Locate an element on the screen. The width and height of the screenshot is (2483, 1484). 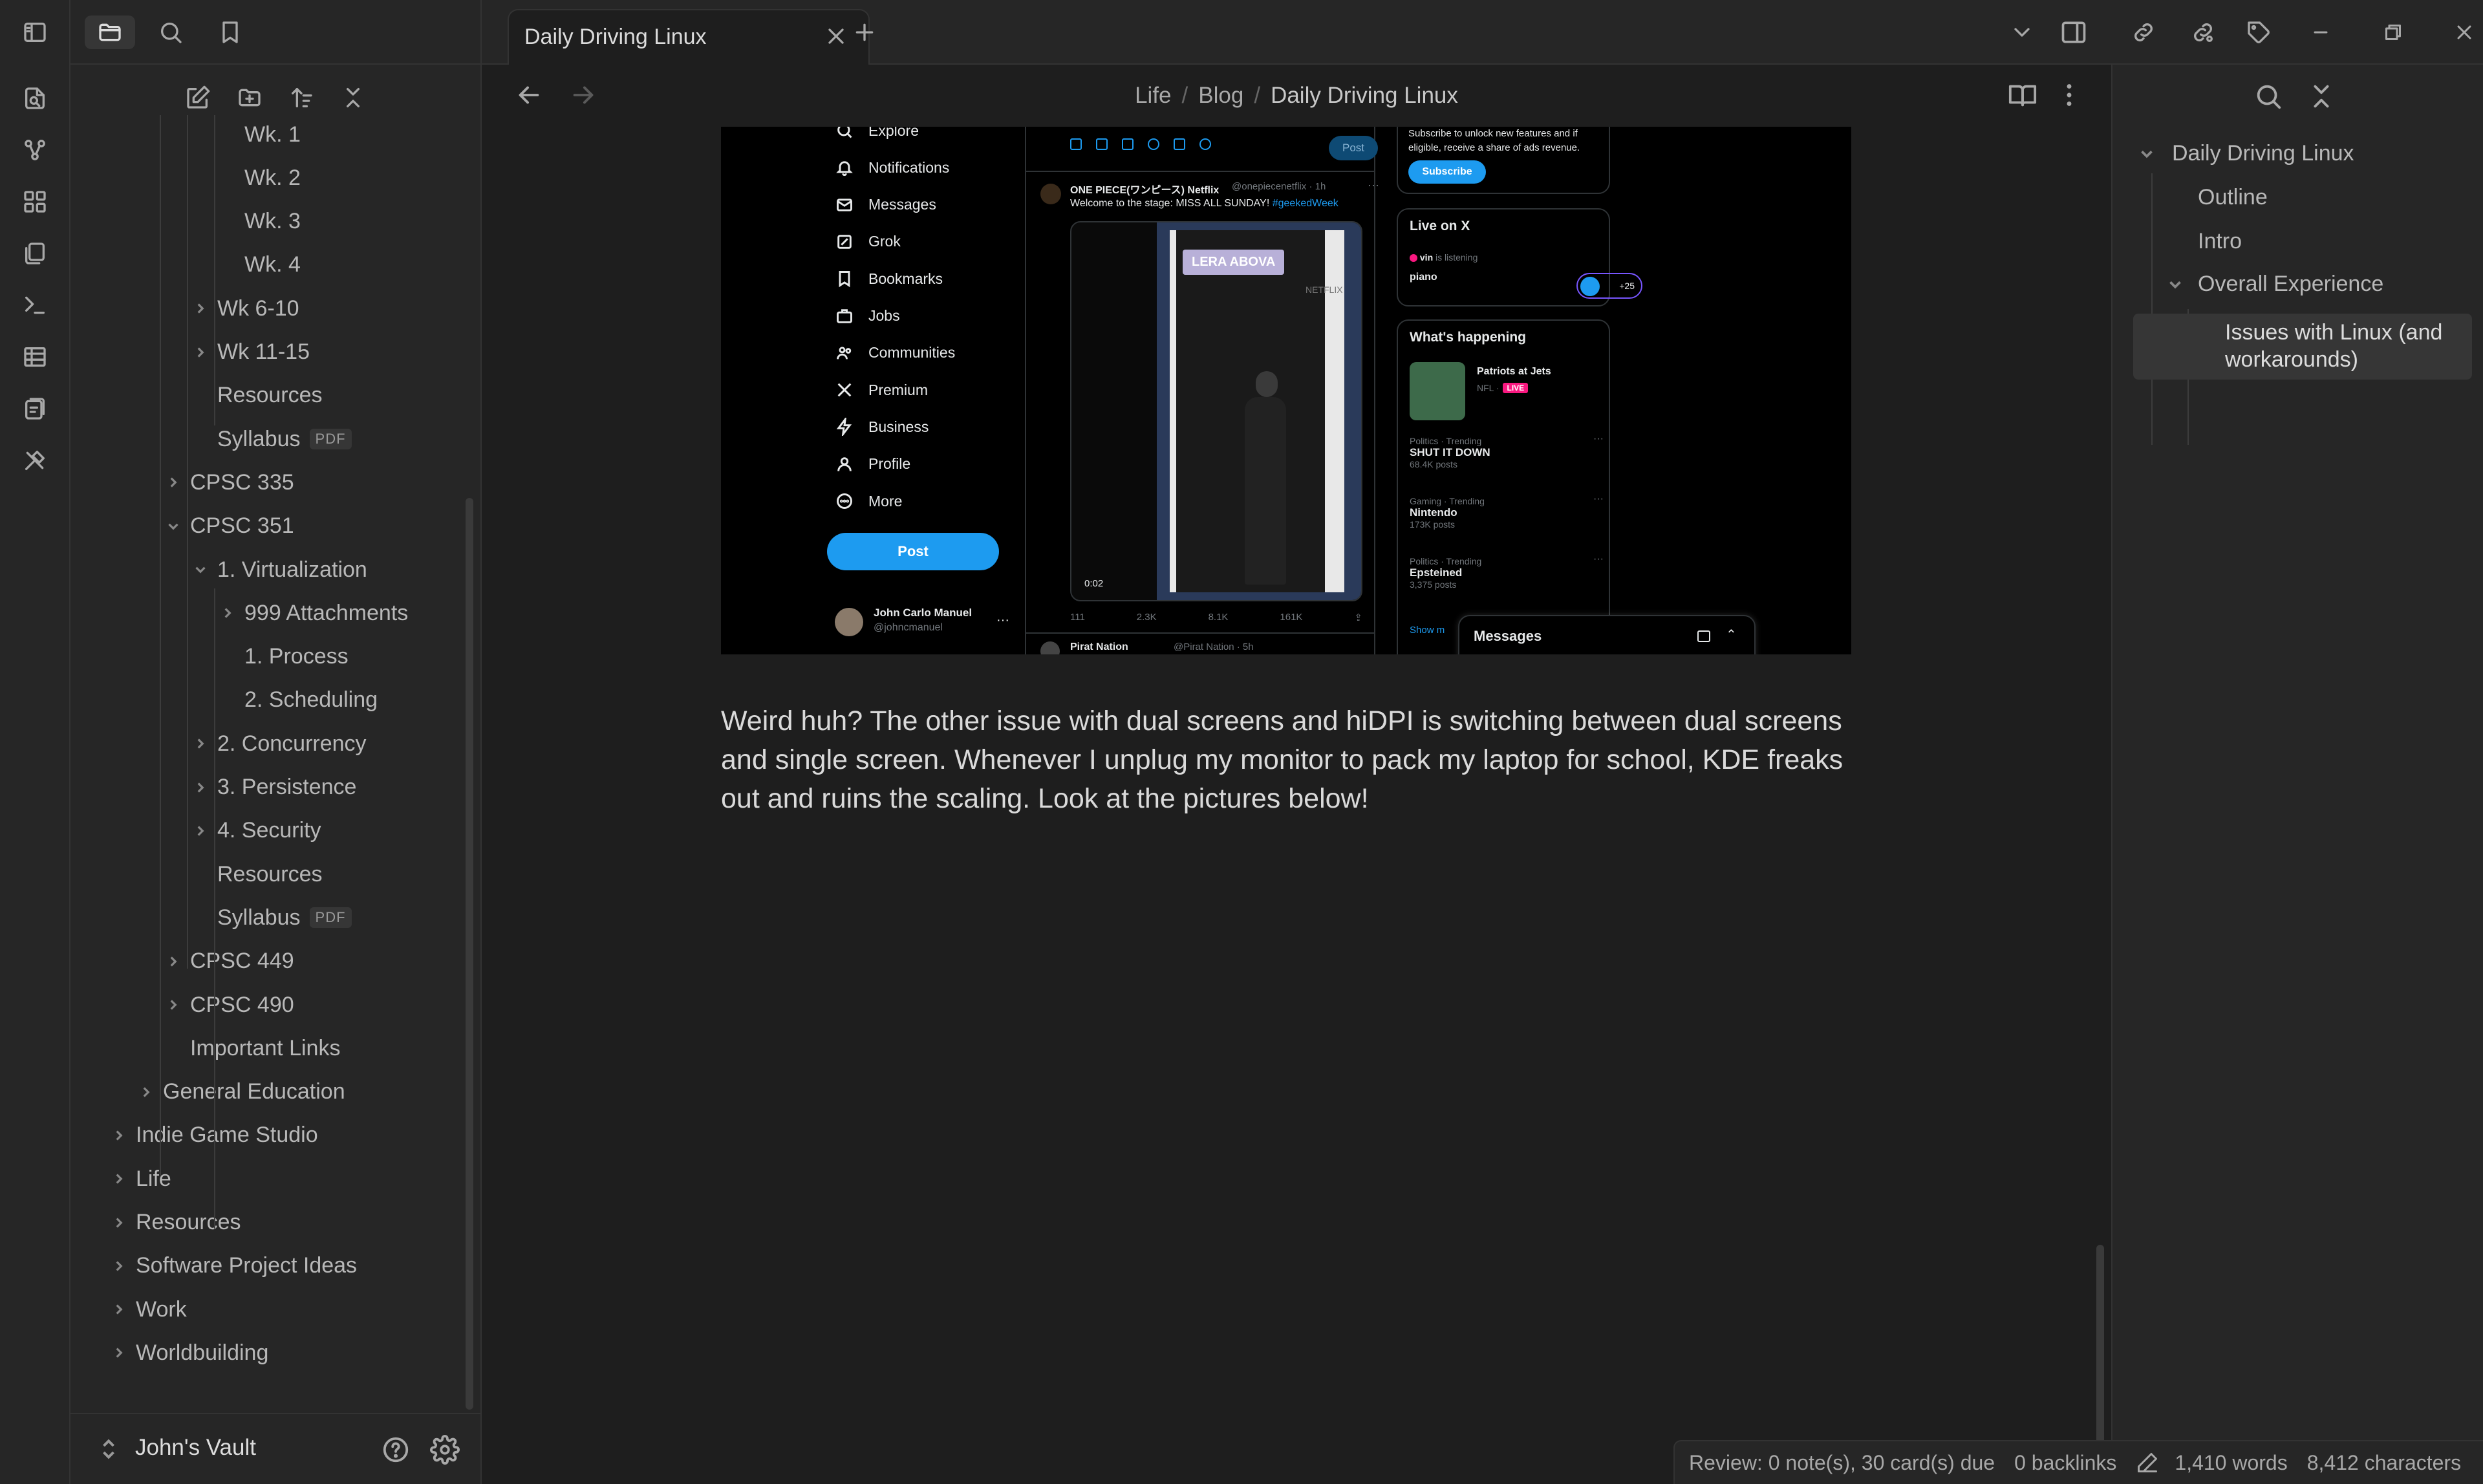
tab-daily-driving-linux: Daily Driving Linux is located at coordinates (689, 37).